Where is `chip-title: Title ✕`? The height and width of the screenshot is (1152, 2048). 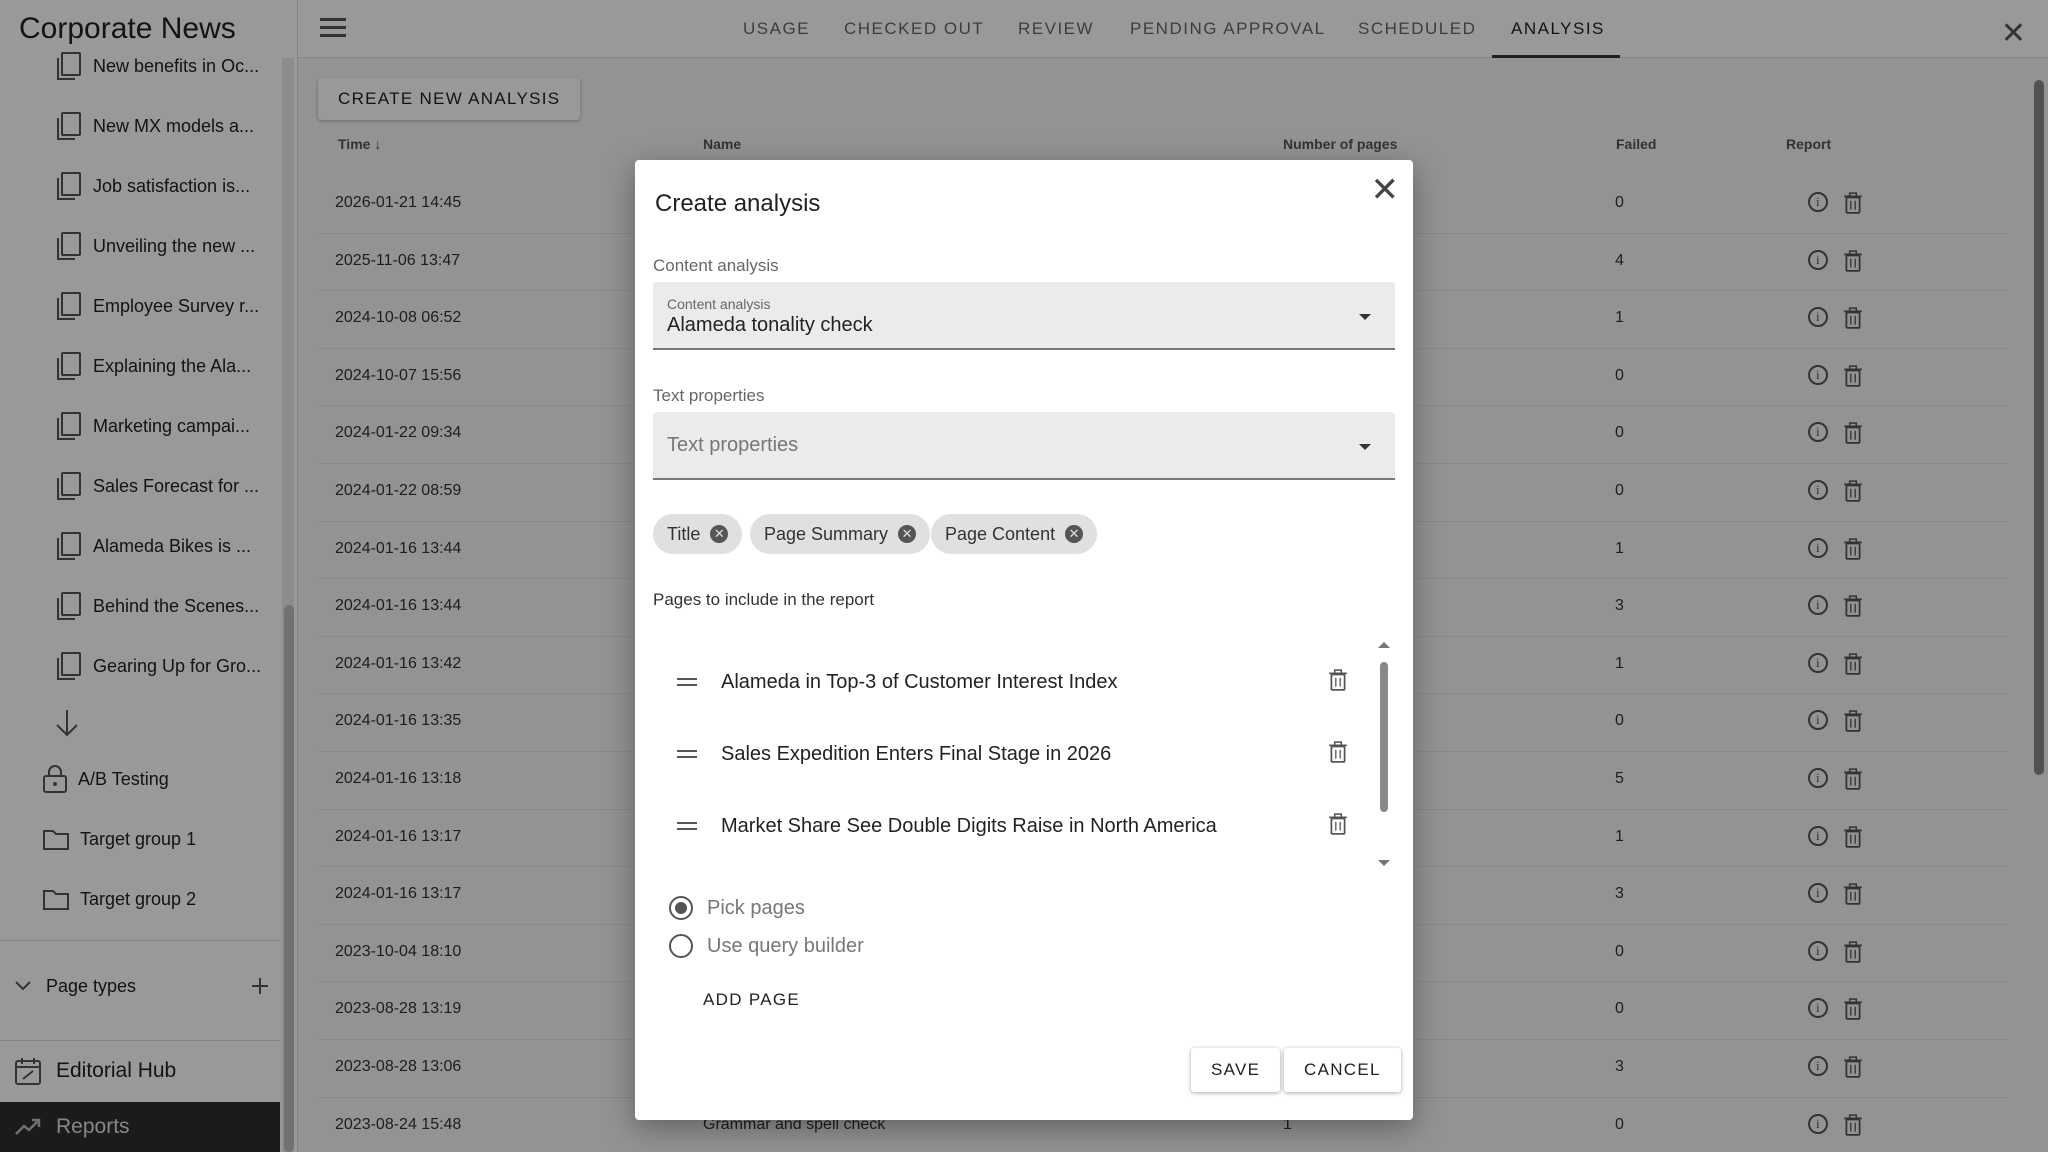
chip-title: Title ✕ is located at coordinates (698, 534).